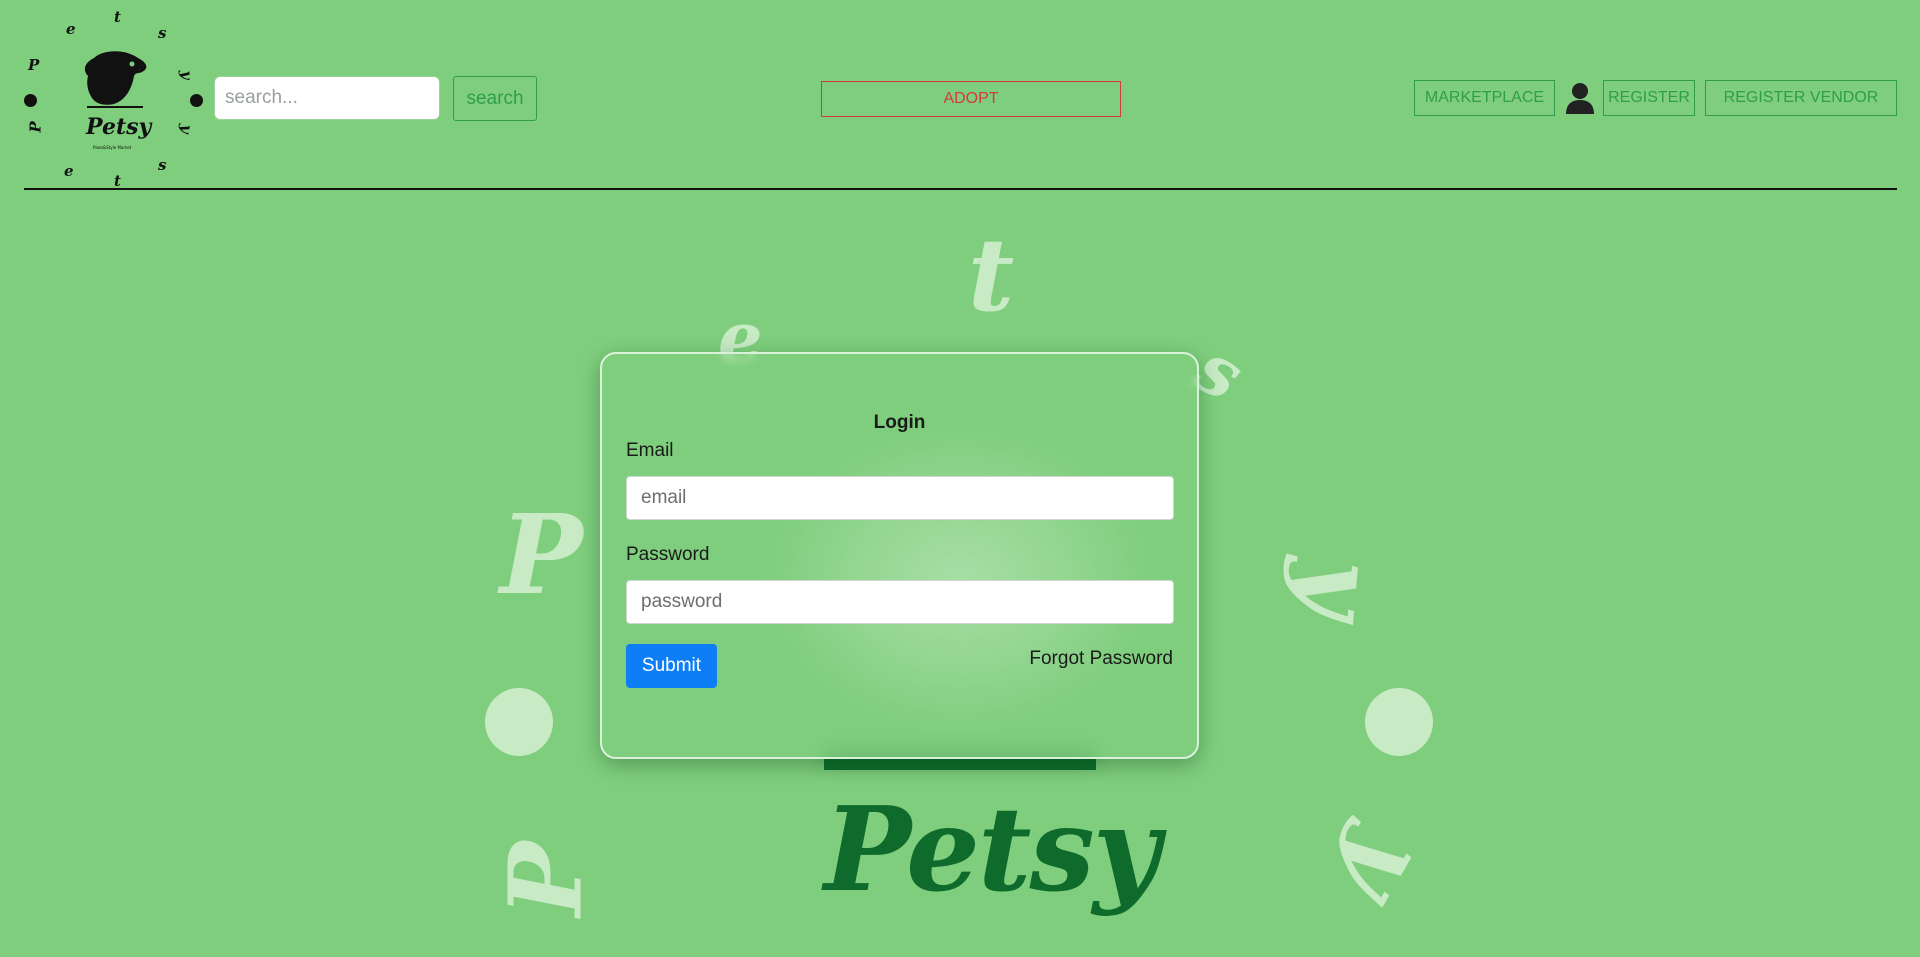 This screenshot has height=957, width=1920. What do you see at coordinates (900, 498) in the screenshot?
I see `email-field` at bounding box center [900, 498].